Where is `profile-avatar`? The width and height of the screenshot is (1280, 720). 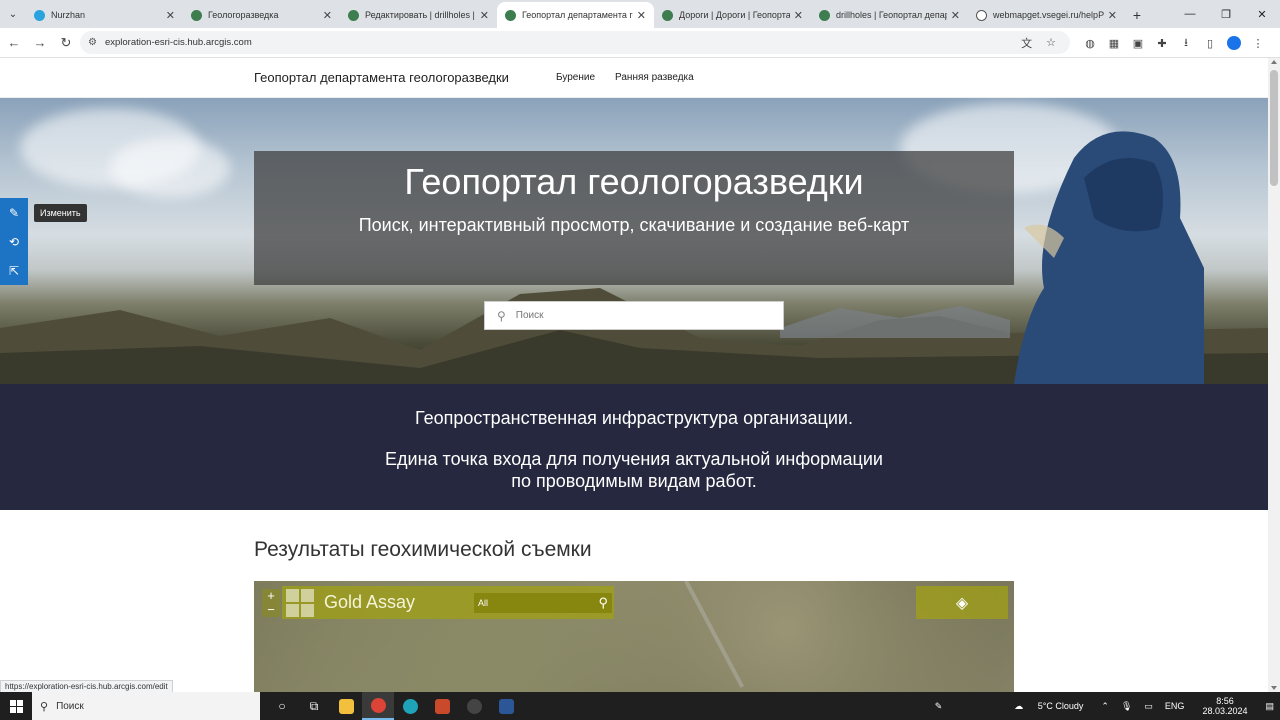
profile-avatar is located at coordinates (1234, 43).